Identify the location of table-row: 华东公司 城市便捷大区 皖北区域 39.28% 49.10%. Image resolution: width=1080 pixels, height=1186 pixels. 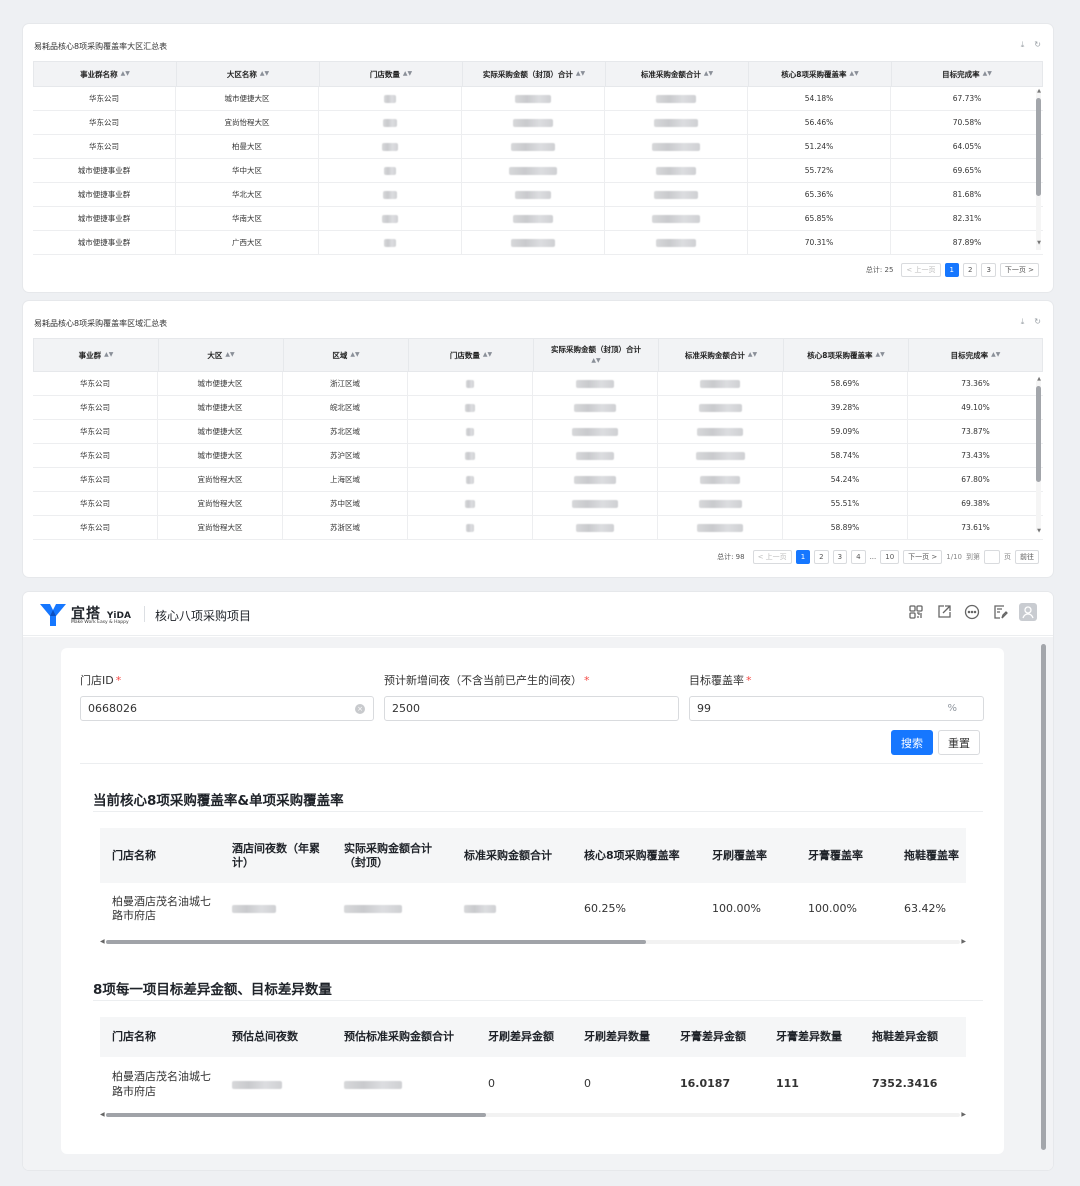
(538, 408).